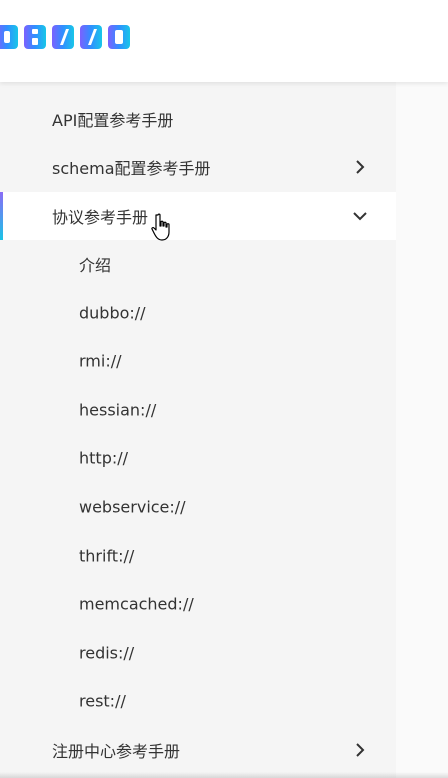 The width and height of the screenshot is (448, 778). Describe the element at coordinates (136, 604) in the screenshot. I see `submenu-item-label: memcached://` at that location.